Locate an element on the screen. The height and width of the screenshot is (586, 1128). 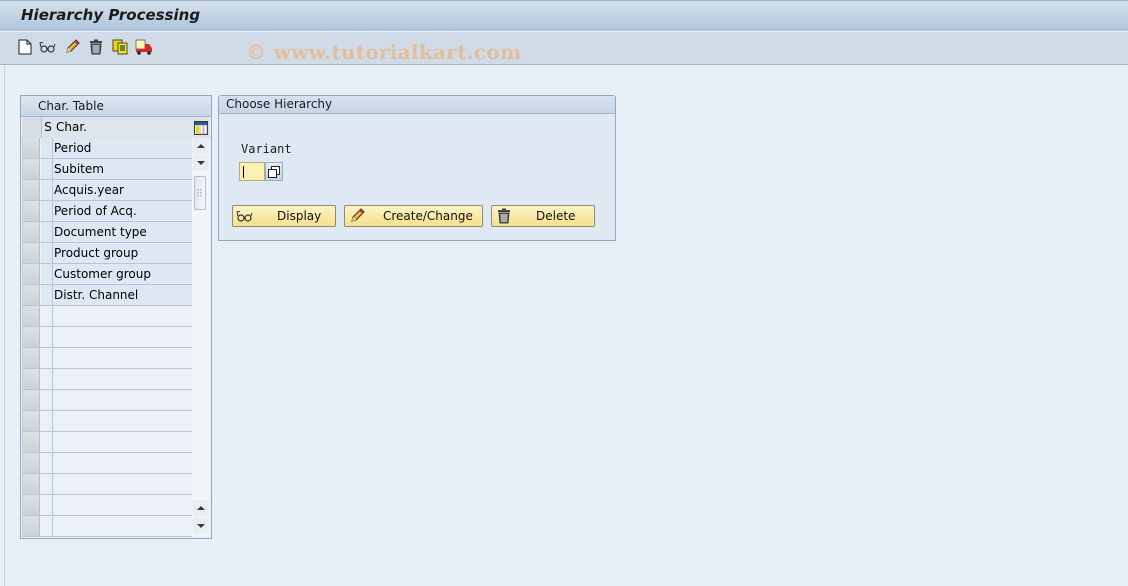
variant-input is located at coordinates (252, 171).